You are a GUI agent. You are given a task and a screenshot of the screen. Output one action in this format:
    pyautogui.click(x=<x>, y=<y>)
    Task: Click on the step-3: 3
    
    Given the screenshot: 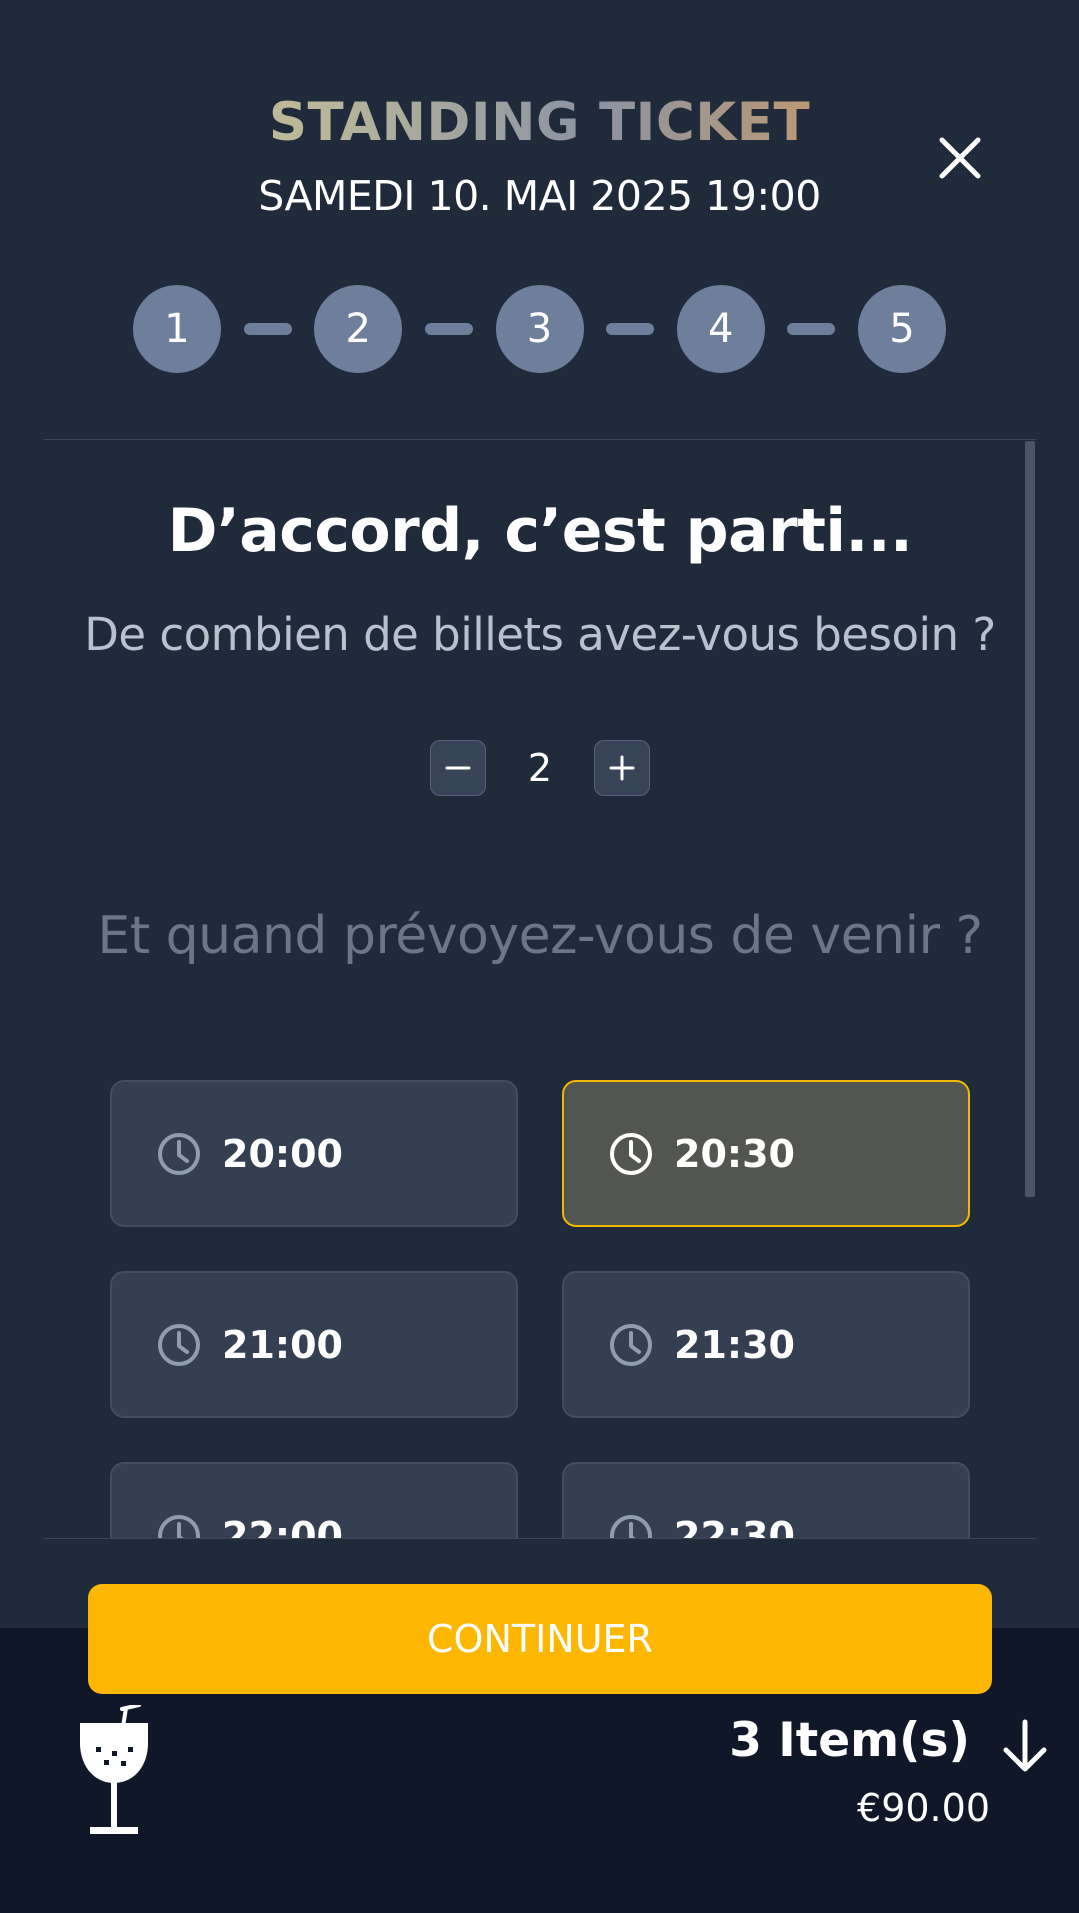 What is the action you would take?
    pyautogui.click(x=539, y=329)
    